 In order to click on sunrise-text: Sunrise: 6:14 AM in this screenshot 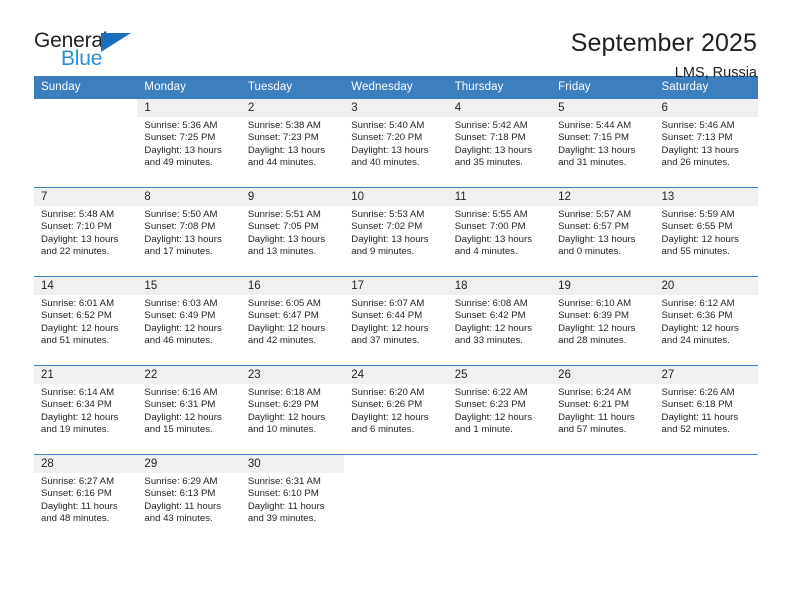, I will do `click(78, 392)`.